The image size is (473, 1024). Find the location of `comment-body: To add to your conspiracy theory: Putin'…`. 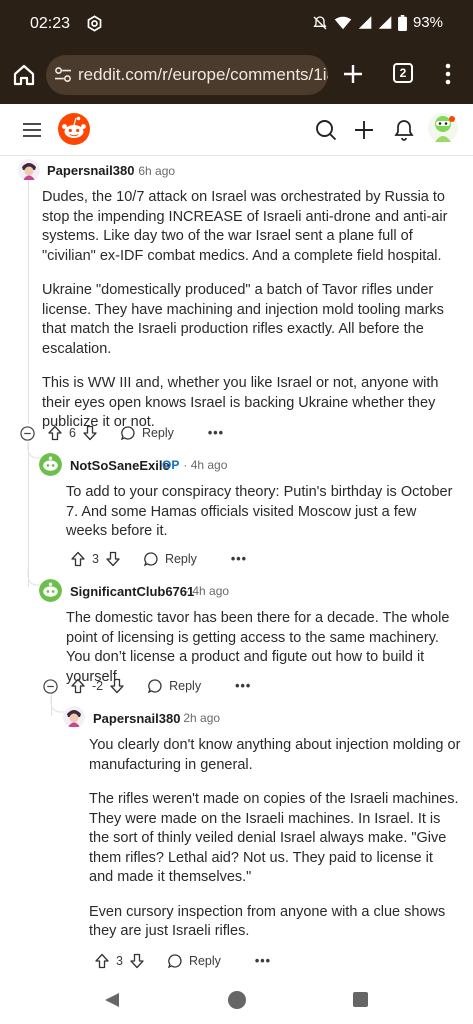

comment-body: To add to your conspiracy theory: Putin'… is located at coordinates (262, 520).